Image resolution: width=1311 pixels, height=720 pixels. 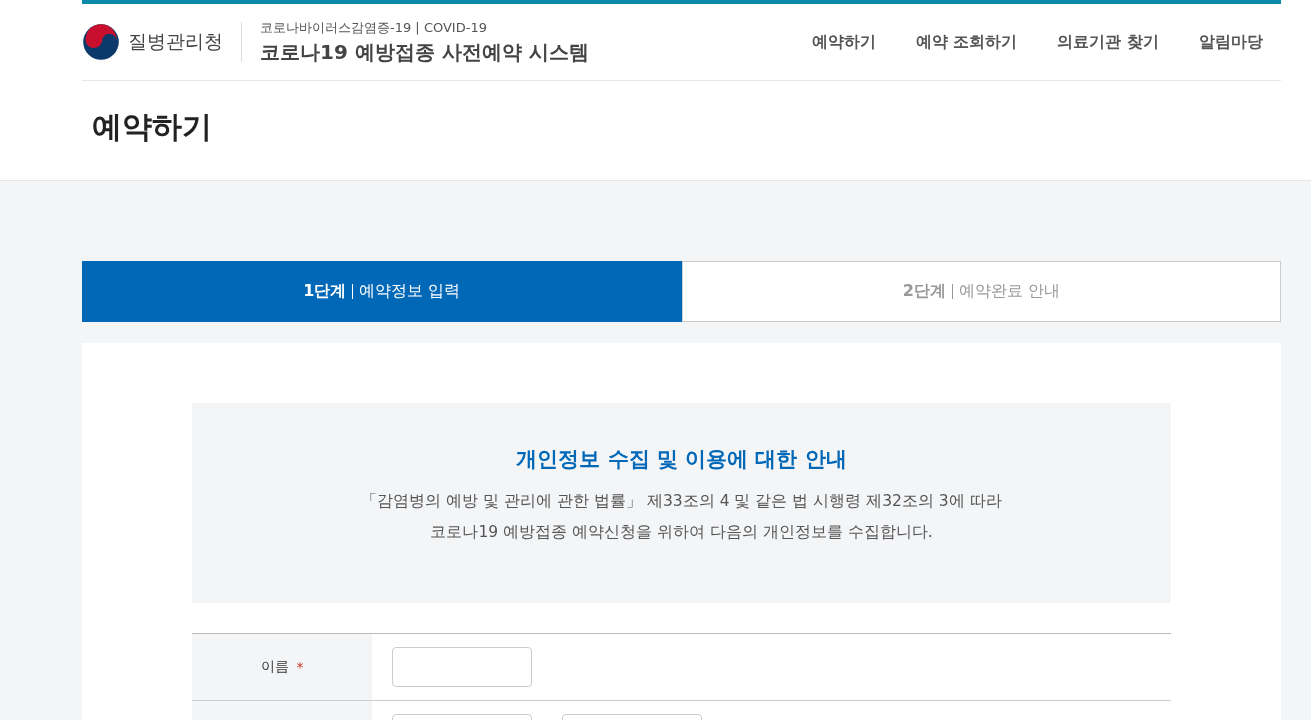 What do you see at coordinates (152, 127) in the screenshot?
I see `page-title: 예약하기` at bounding box center [152, 127].